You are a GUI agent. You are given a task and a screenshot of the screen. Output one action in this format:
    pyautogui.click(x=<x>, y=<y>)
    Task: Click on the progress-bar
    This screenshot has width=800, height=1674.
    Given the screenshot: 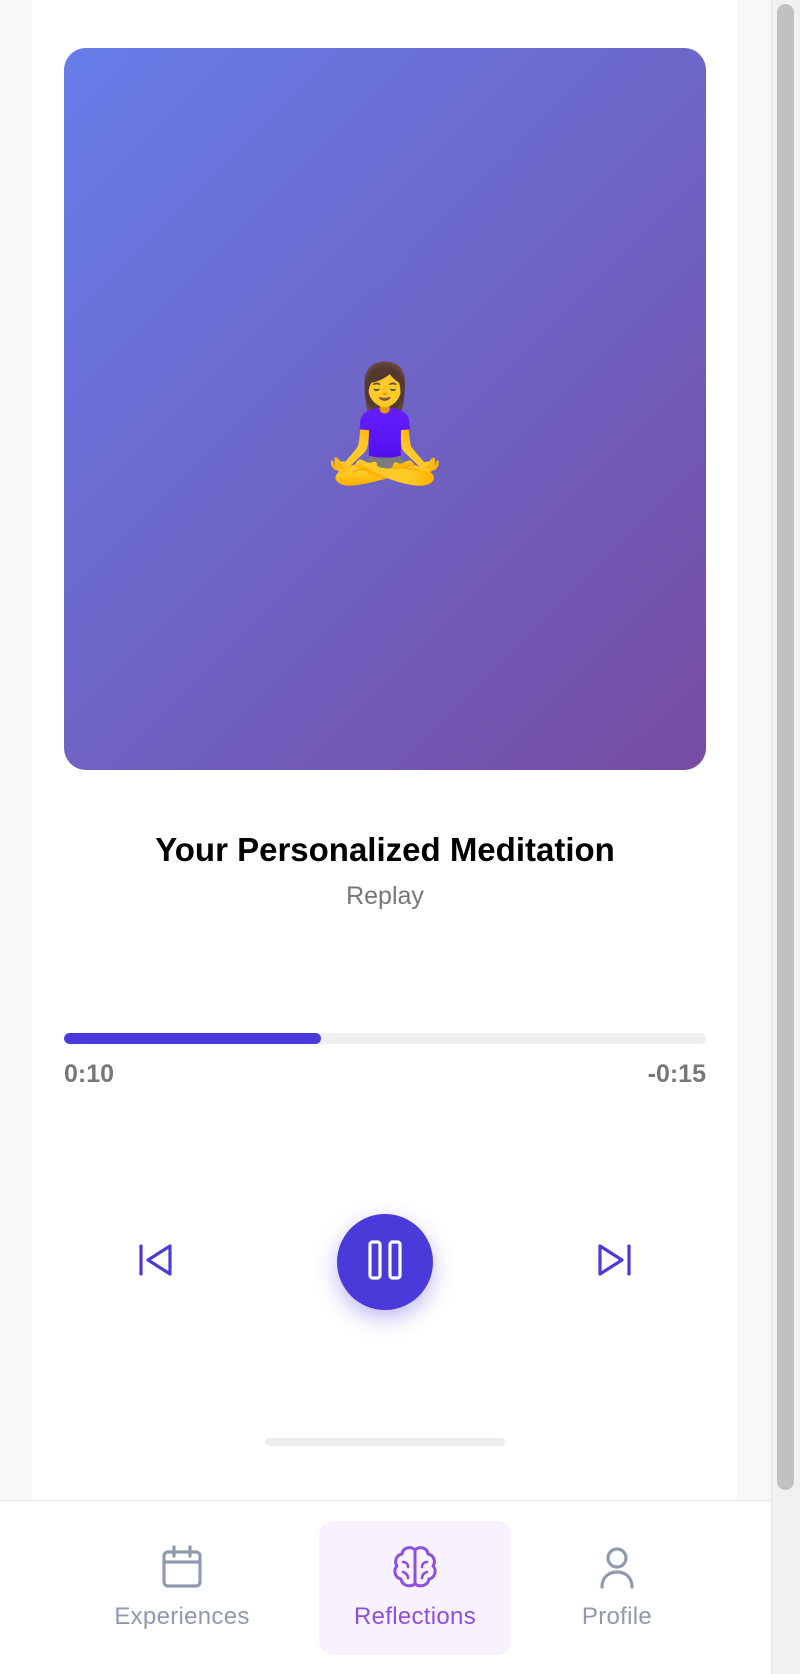 What is the action you would take?
    pyautogui.click(x=385, y=1038)
    